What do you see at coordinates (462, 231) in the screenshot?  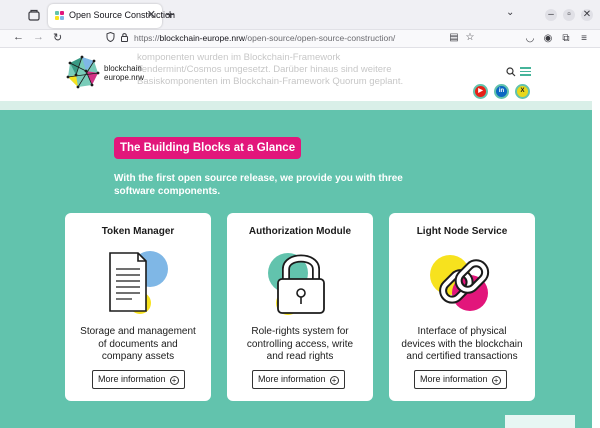 I see `card-title: Light Node Service` at bounding box center [462, 231].